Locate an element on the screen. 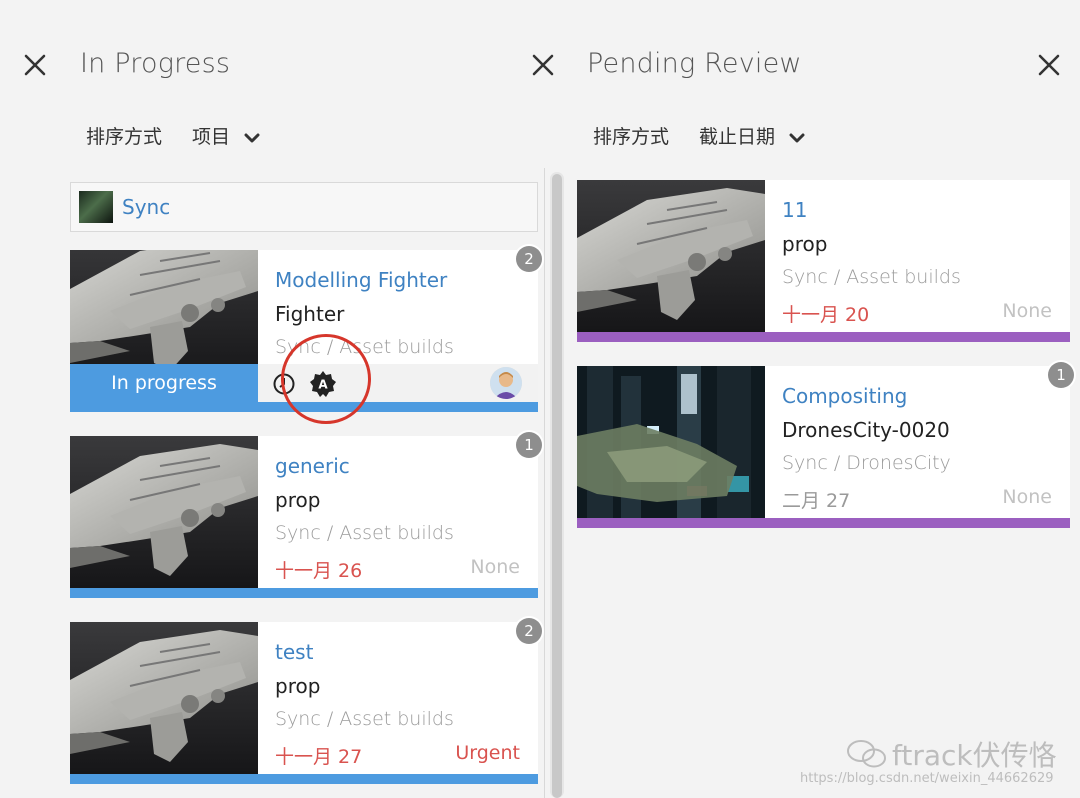 This screenshot has height=798, width=1080. task-name: Compositing is located at coordinates (844, 396).